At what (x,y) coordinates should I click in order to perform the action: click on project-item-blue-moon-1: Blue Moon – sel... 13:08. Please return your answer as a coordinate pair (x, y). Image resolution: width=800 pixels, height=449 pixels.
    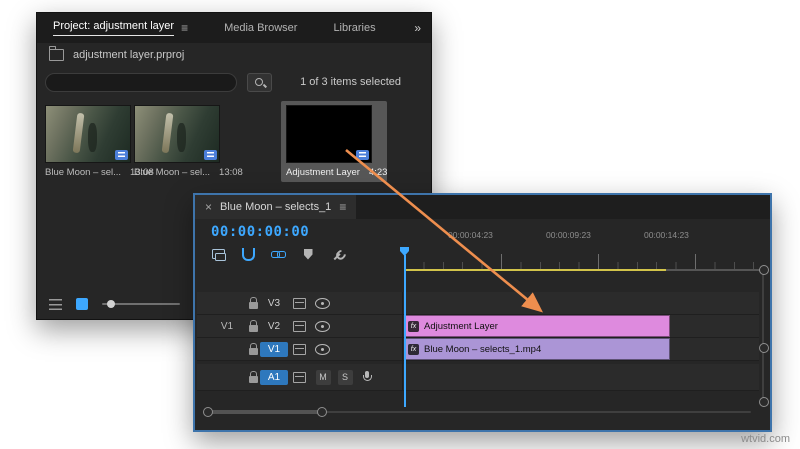
    Looking at the image, I should click on (99, 141).